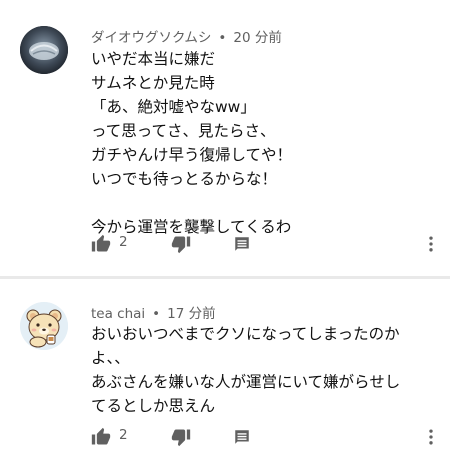 The image size is (450, 467). What do you see at coordinates (118, 314) in the screenshot?
I see `author-name: tea chai` at bounding box center [118, 314].